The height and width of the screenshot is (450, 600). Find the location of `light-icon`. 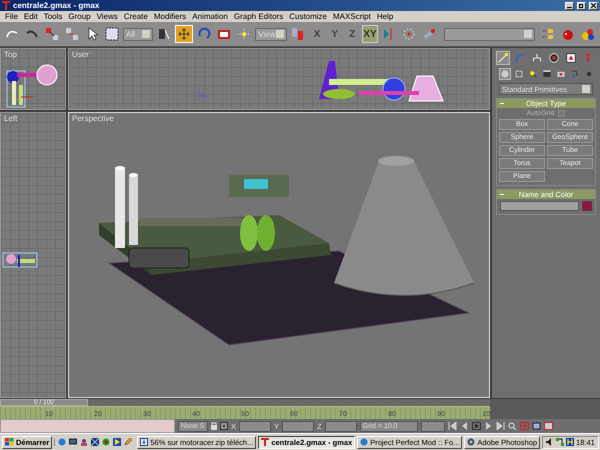

light-icon is located at coordinates (533, 74).